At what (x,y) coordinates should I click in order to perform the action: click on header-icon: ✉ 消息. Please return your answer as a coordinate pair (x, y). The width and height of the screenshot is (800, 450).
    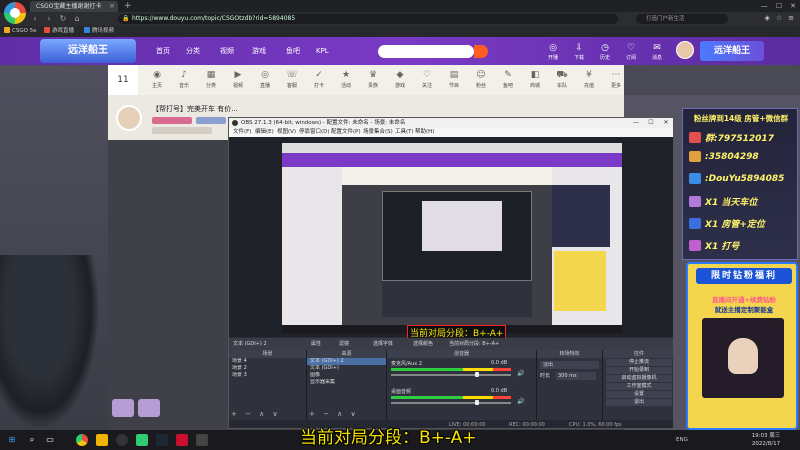
    Looking at the image, I should click on (657, 53).